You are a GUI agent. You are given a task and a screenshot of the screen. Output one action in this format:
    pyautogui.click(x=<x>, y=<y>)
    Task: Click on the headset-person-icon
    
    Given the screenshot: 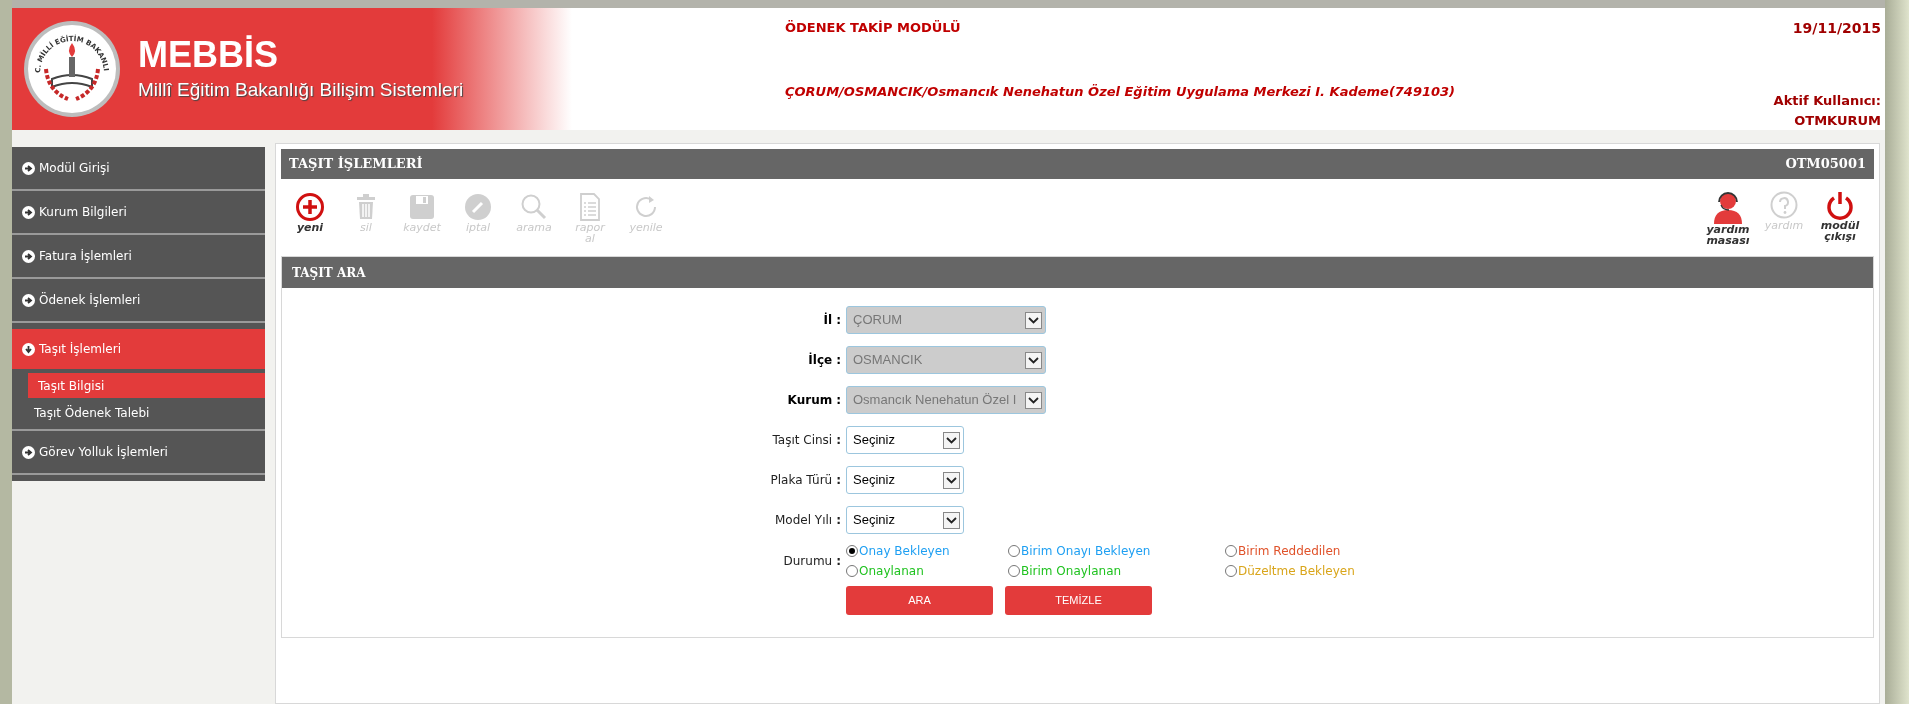 What is the action you would take?
    pyautogui.click(x=1728, y=206)
    